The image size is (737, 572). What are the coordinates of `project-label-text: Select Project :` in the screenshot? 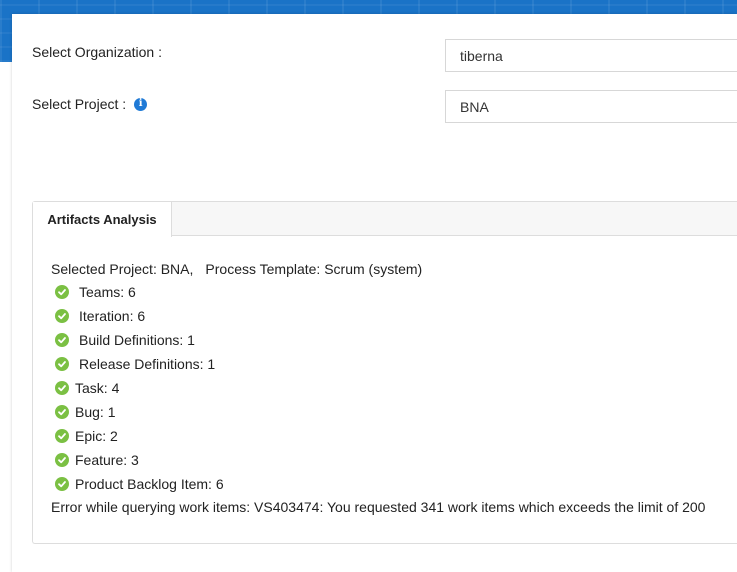 It's located at (79, 104).